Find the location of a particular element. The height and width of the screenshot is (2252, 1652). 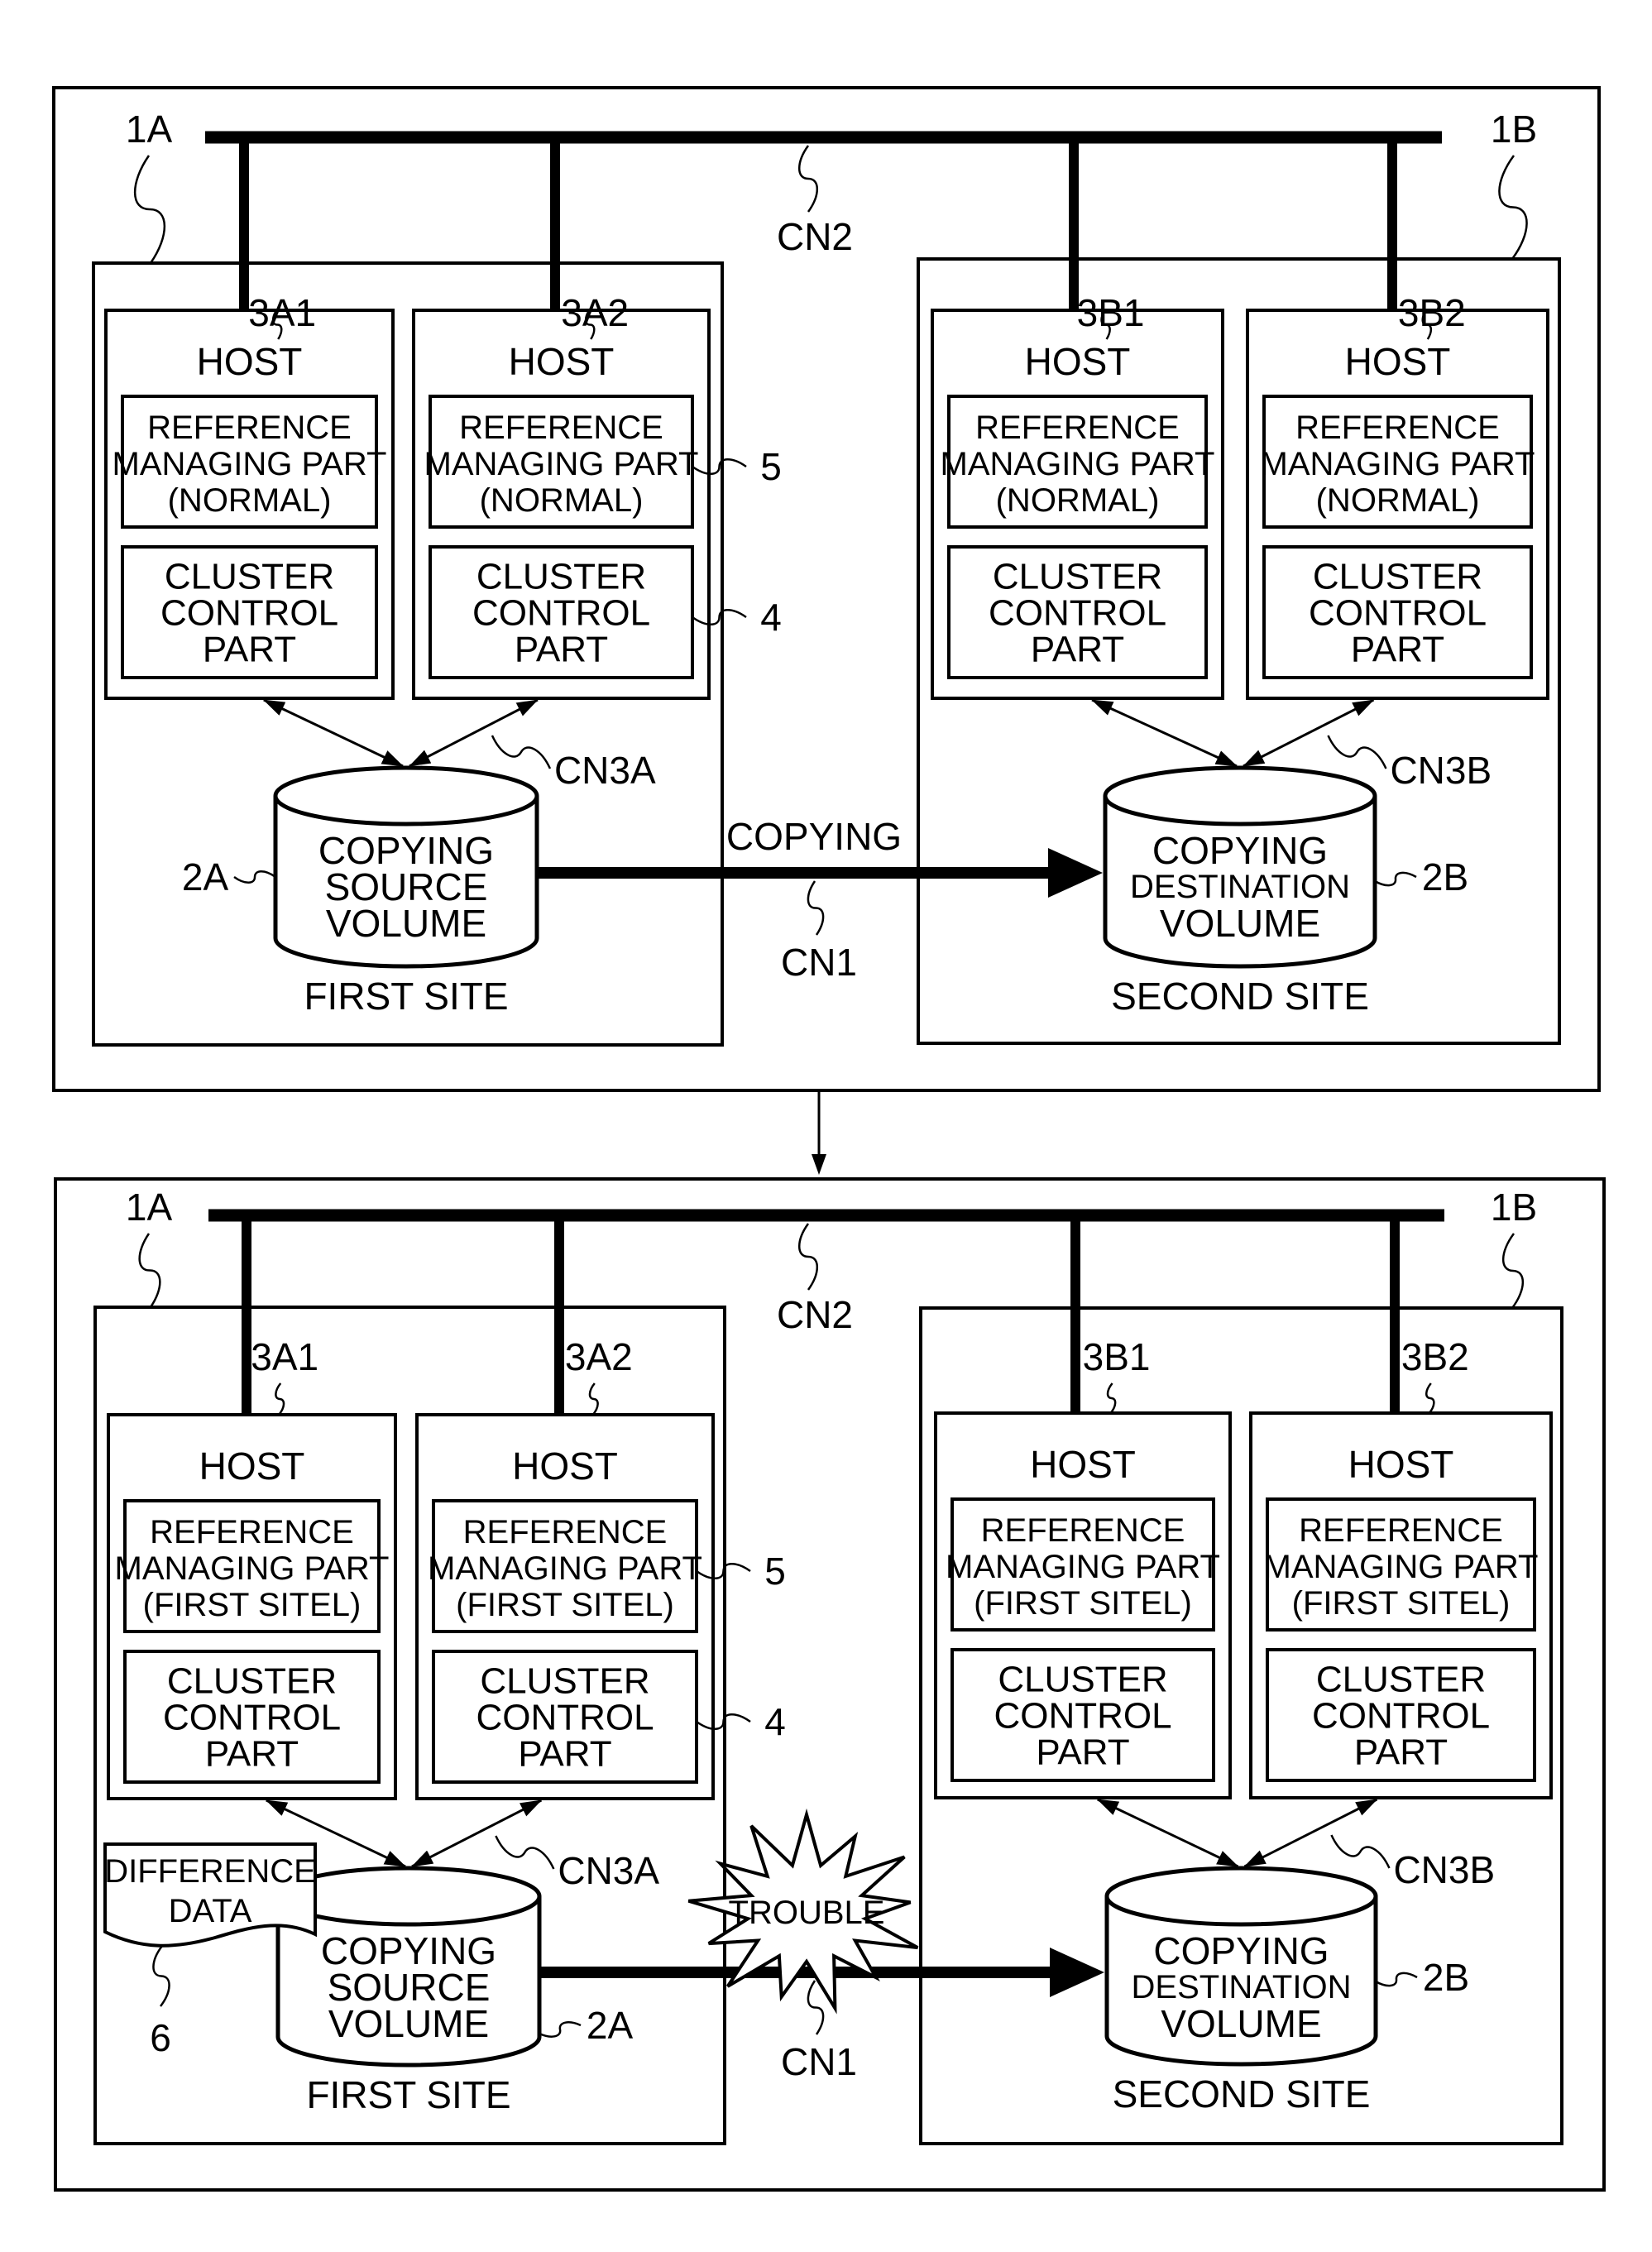

cluster-part-label: 4 is located at coordinates (775, 1722).